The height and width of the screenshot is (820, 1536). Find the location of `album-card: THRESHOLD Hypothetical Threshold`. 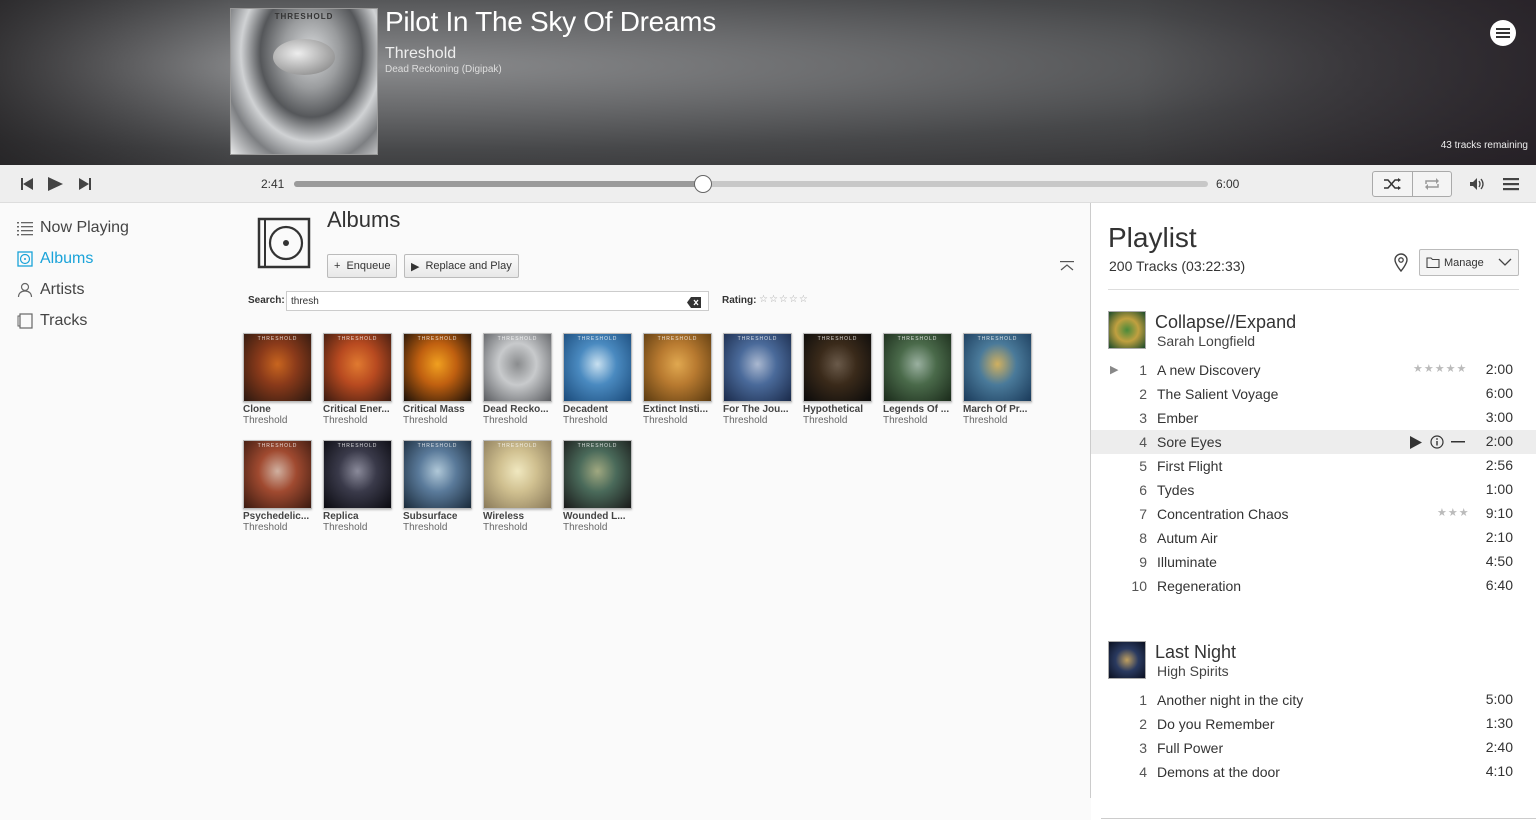

album-card: THRESHOLD Hypothetical Threshold is located at coordinates (839, 379).